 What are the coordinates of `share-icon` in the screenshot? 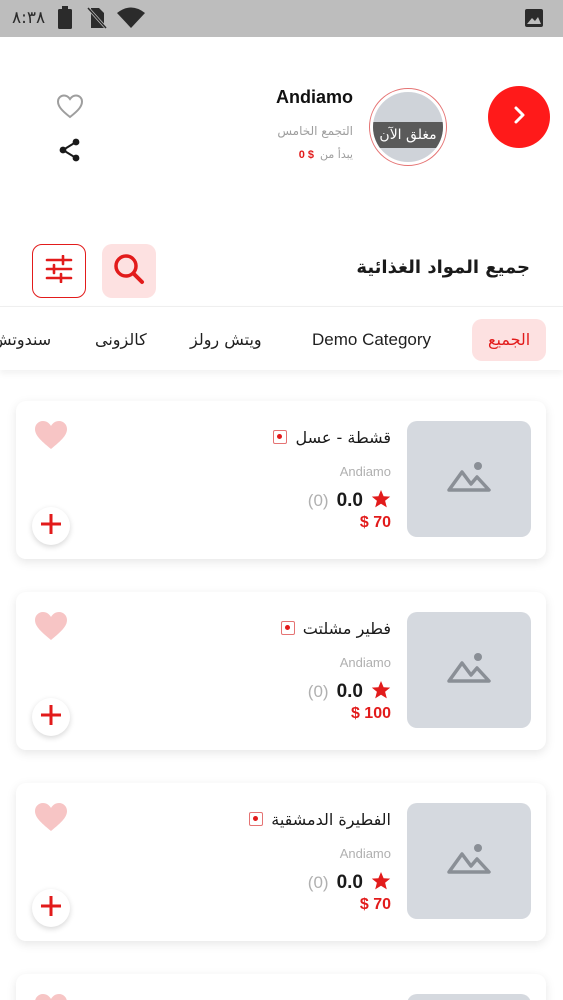 It's located at (70, 152).